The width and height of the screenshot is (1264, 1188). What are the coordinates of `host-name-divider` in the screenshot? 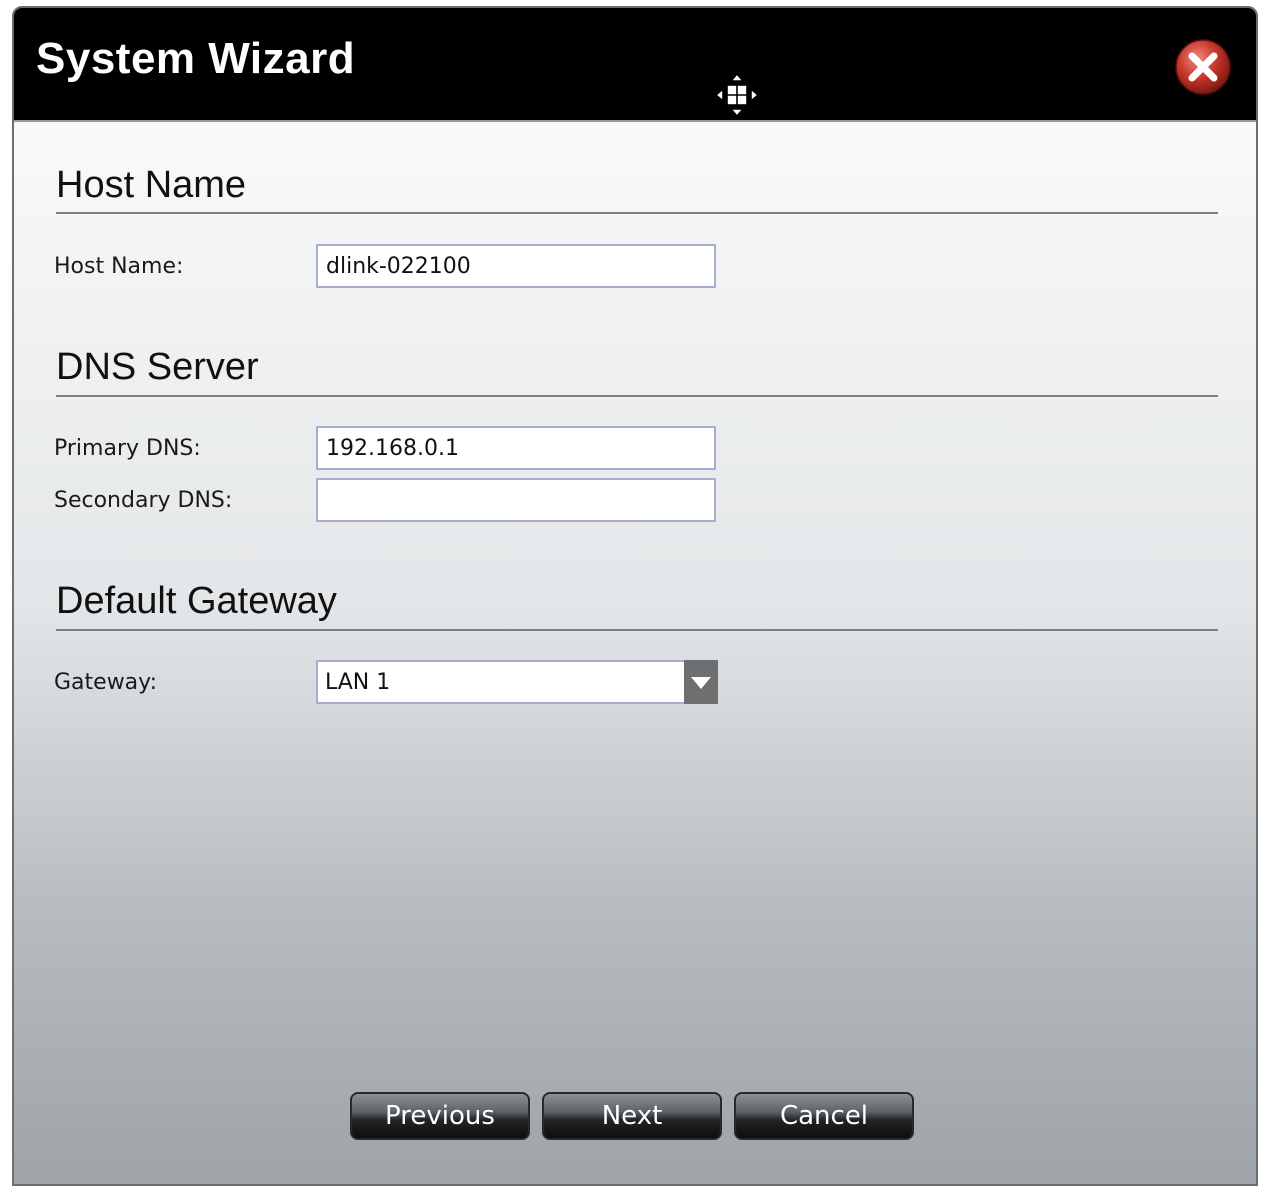 It's located at (637, 213).